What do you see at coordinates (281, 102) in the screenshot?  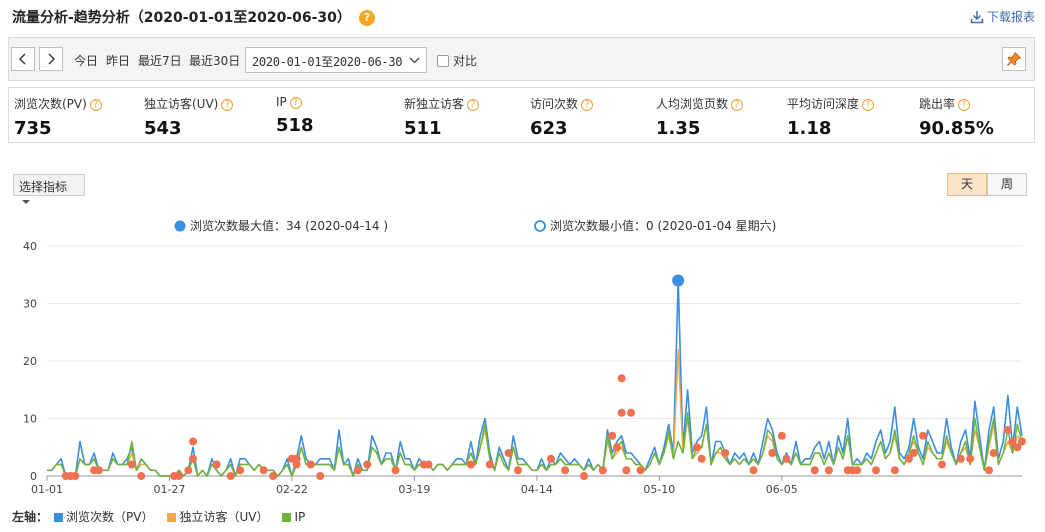 I see `metric-label: IP` at bounding box center [281, 102].